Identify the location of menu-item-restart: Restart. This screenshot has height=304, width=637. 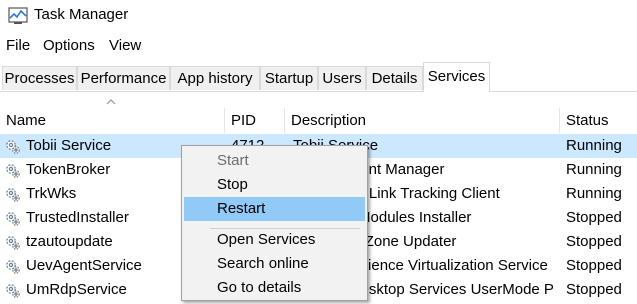
(274, 209).